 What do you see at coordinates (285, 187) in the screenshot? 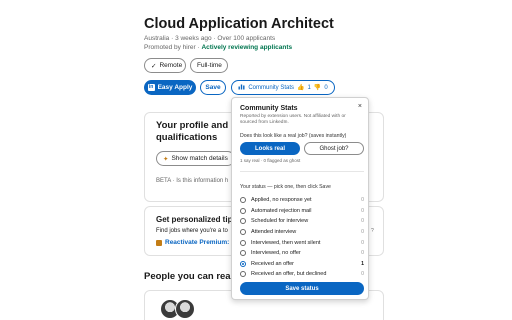
I see `status-prompt: Your status — pick one, then click Save` at bounding box center [285, 187].